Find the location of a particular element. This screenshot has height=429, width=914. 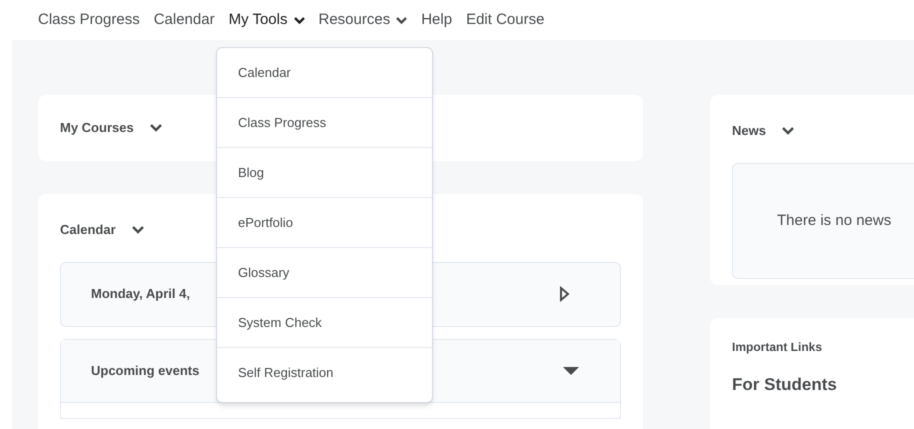

widget-title: Important Links is located at coordinates (778, 347).